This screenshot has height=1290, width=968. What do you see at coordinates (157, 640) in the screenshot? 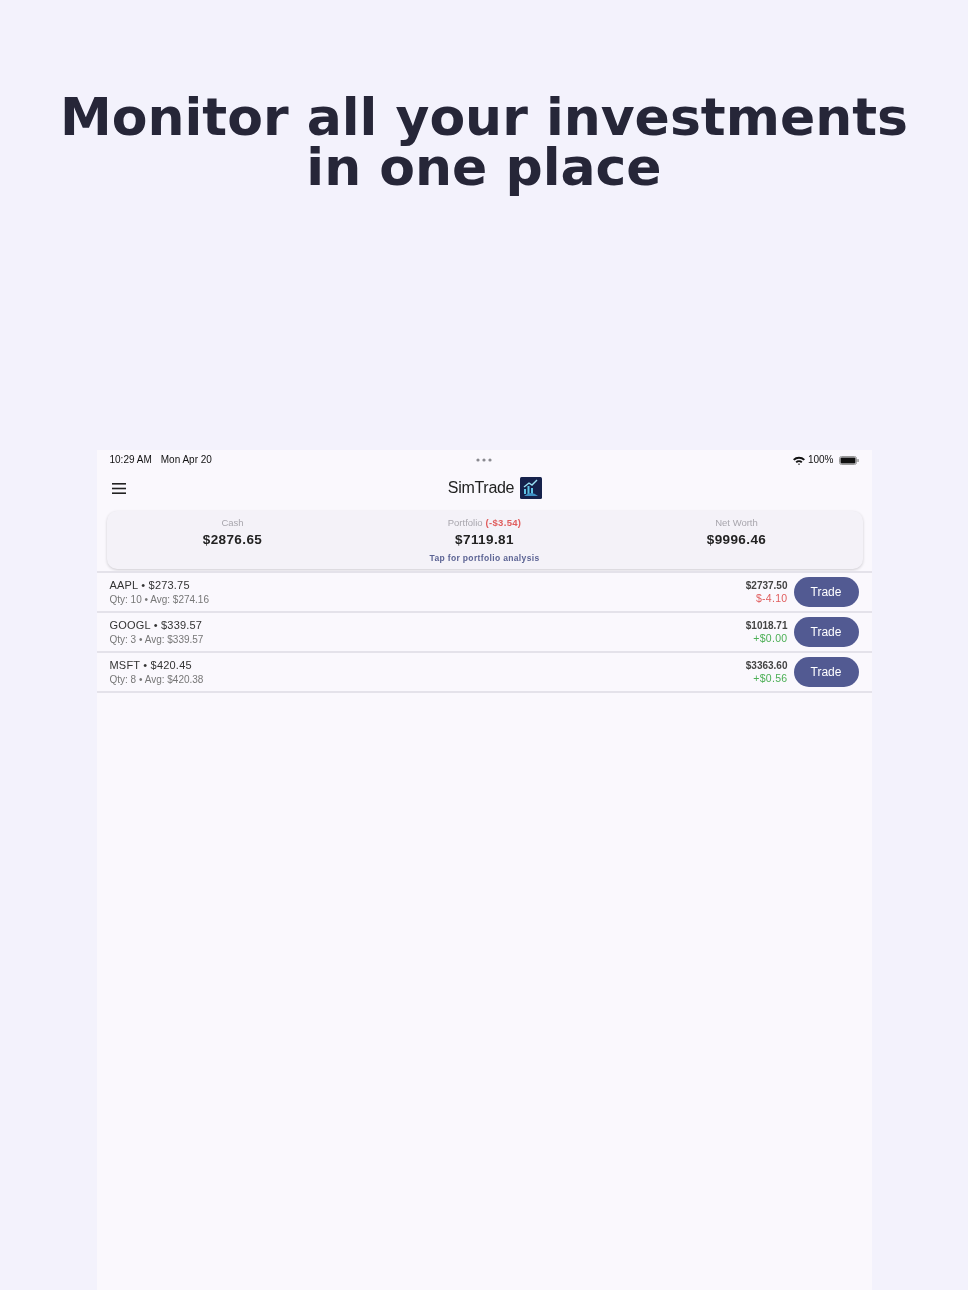
I see `holding-details: Qty: 3 • Avg: $339.57` at bounding box center [157, 640].